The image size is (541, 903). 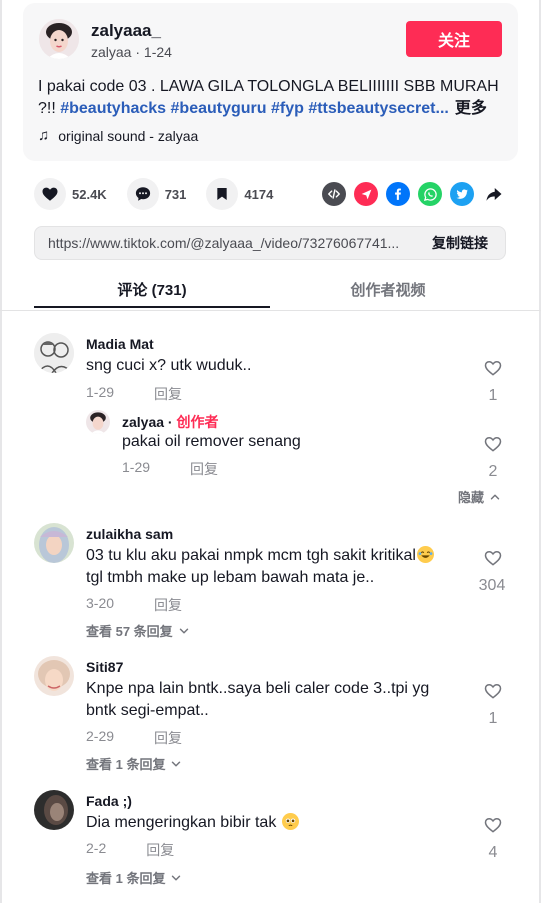 I want to click on copy-link-button: 复制链接, so click(x=460, y=243).